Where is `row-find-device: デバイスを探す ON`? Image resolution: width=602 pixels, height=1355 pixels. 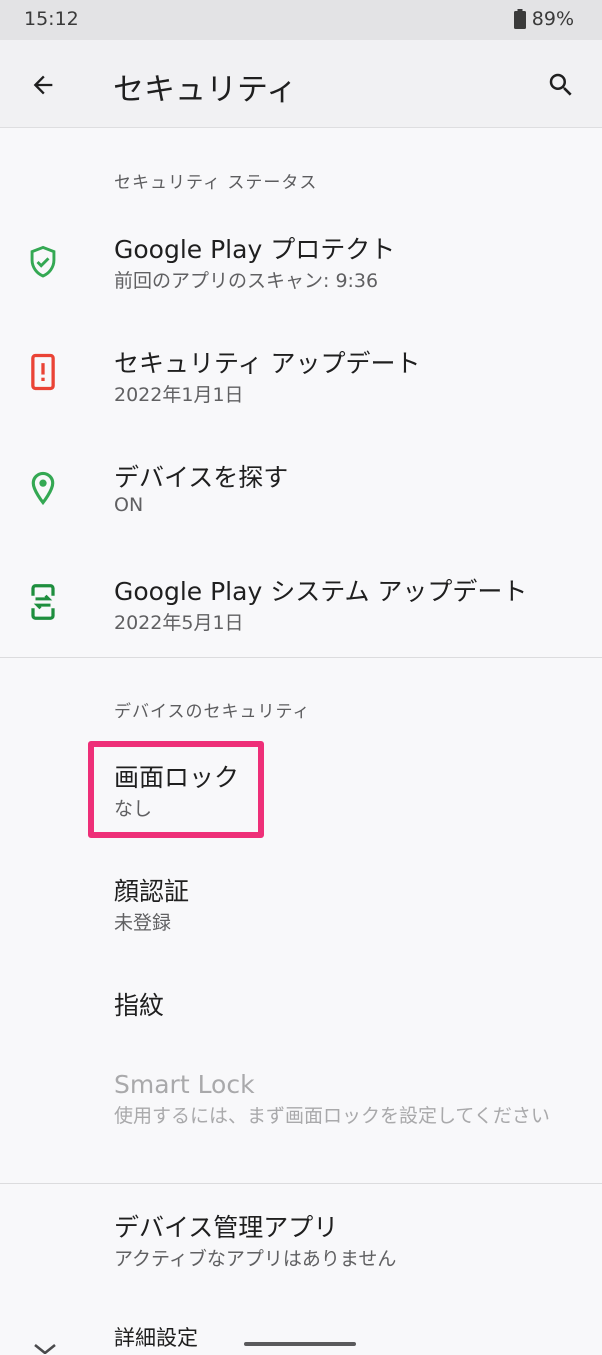 row-find-device: デバイスを探す ON is located at coordinates (301, 495).